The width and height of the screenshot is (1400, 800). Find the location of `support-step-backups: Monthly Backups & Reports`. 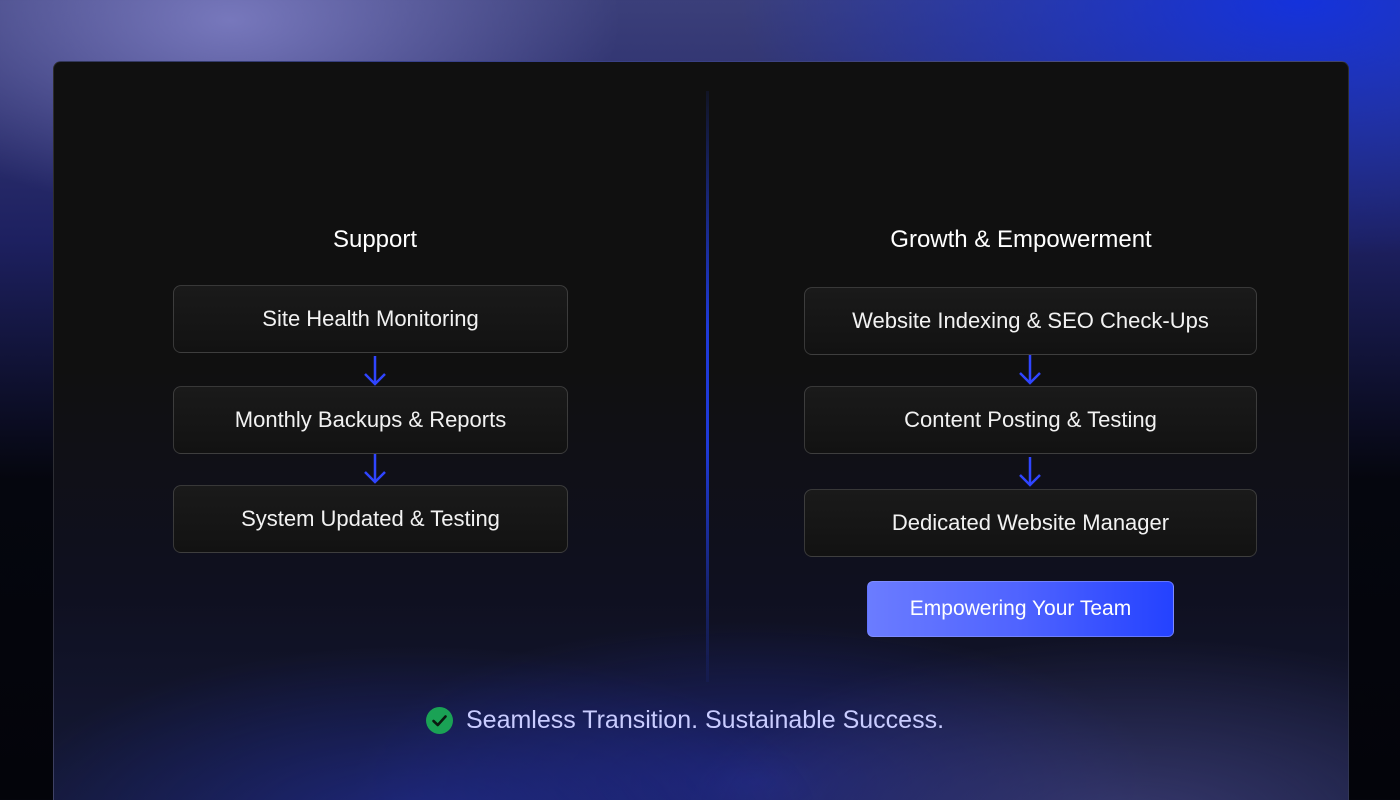

support-step-backups: Monthly Backups & Reports is located at coordinates (370, 420).